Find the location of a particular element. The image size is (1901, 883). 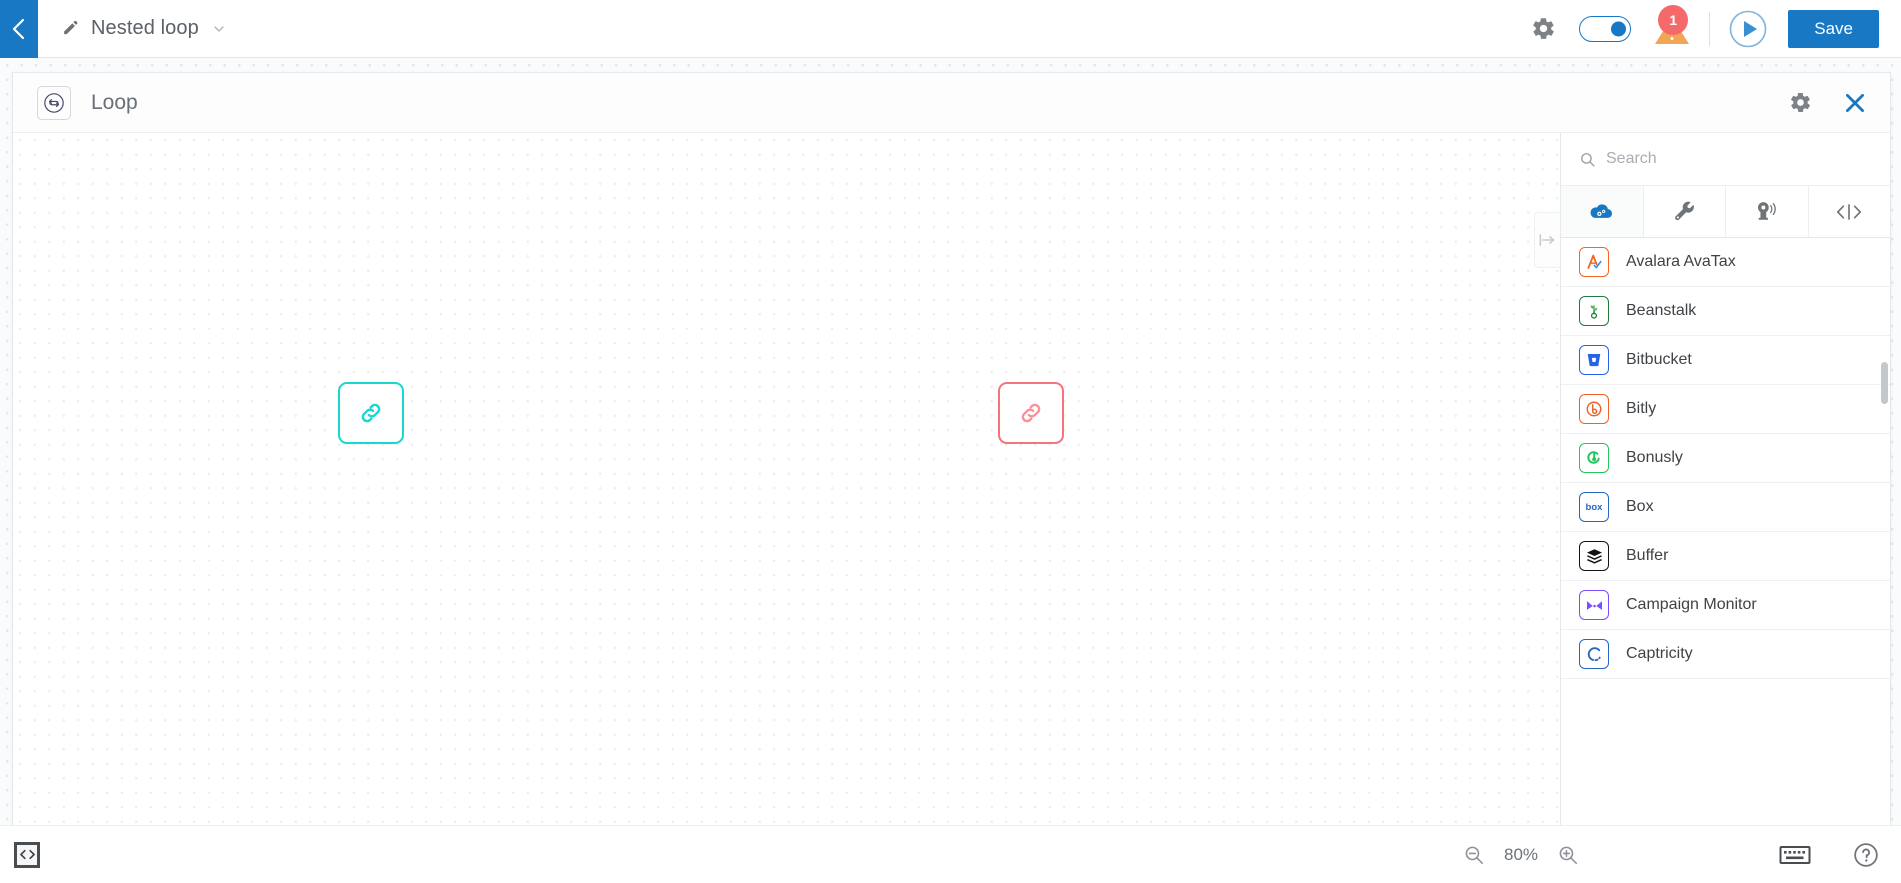

settings-button is located at coordinates (1543, 29).